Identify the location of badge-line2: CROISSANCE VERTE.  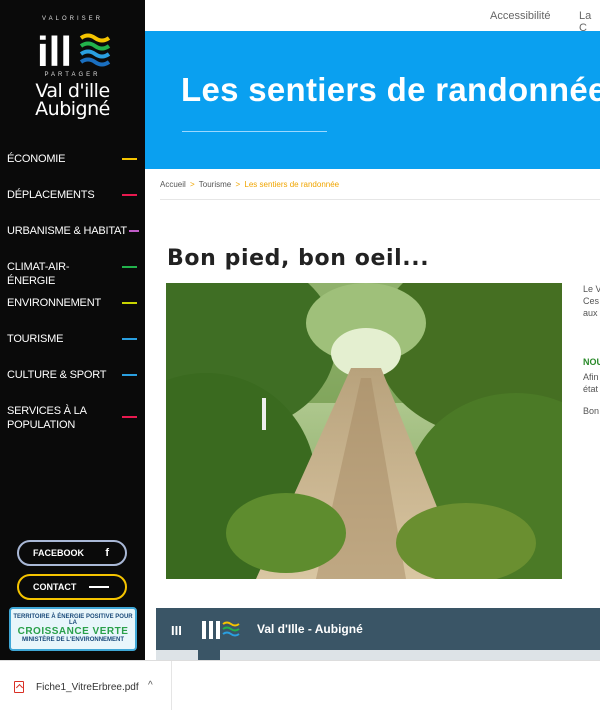
(73, 631).